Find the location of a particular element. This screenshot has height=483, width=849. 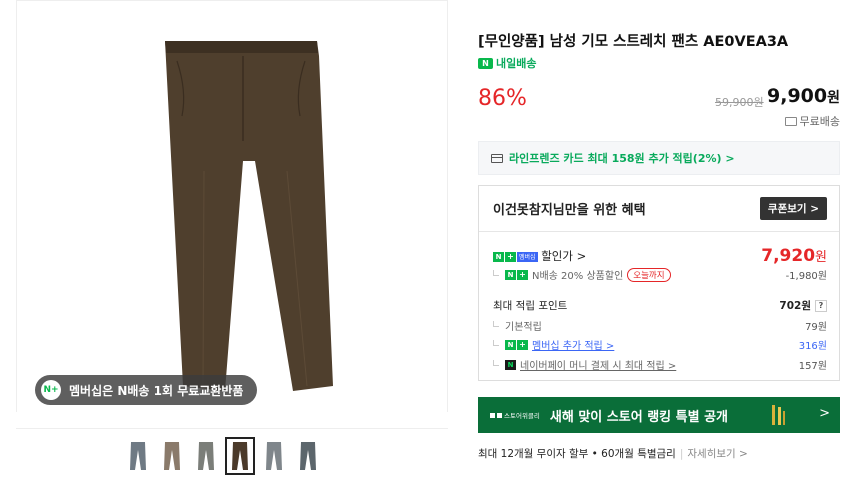

basic-points-row: 기본적립 79원 is located at coordinates (660, 325).